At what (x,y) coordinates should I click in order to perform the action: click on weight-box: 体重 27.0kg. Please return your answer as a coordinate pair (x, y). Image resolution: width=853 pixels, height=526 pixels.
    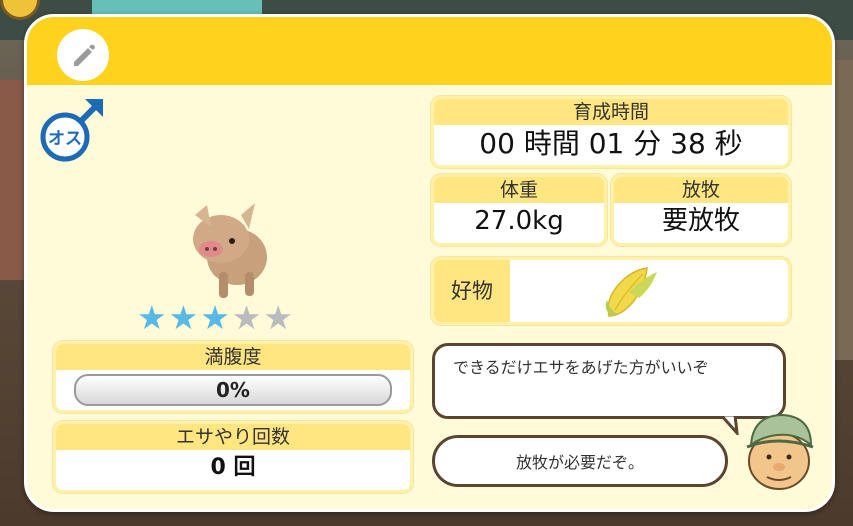
    Looking at the image, I should click on (519, 210).